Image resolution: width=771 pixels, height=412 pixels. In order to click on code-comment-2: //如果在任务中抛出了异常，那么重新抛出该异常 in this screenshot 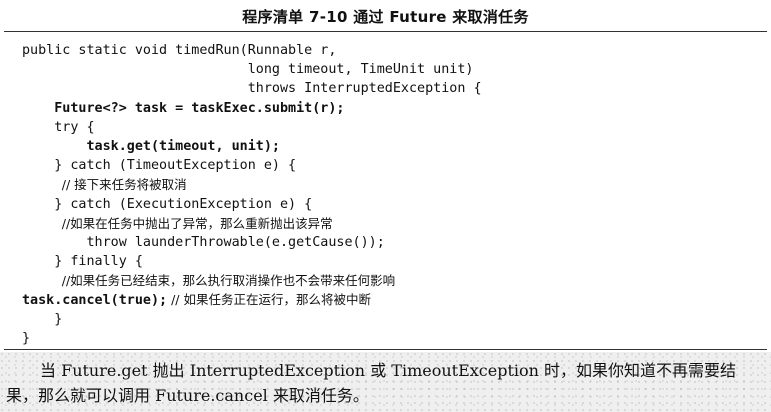, I will do `click(177, 223)`.